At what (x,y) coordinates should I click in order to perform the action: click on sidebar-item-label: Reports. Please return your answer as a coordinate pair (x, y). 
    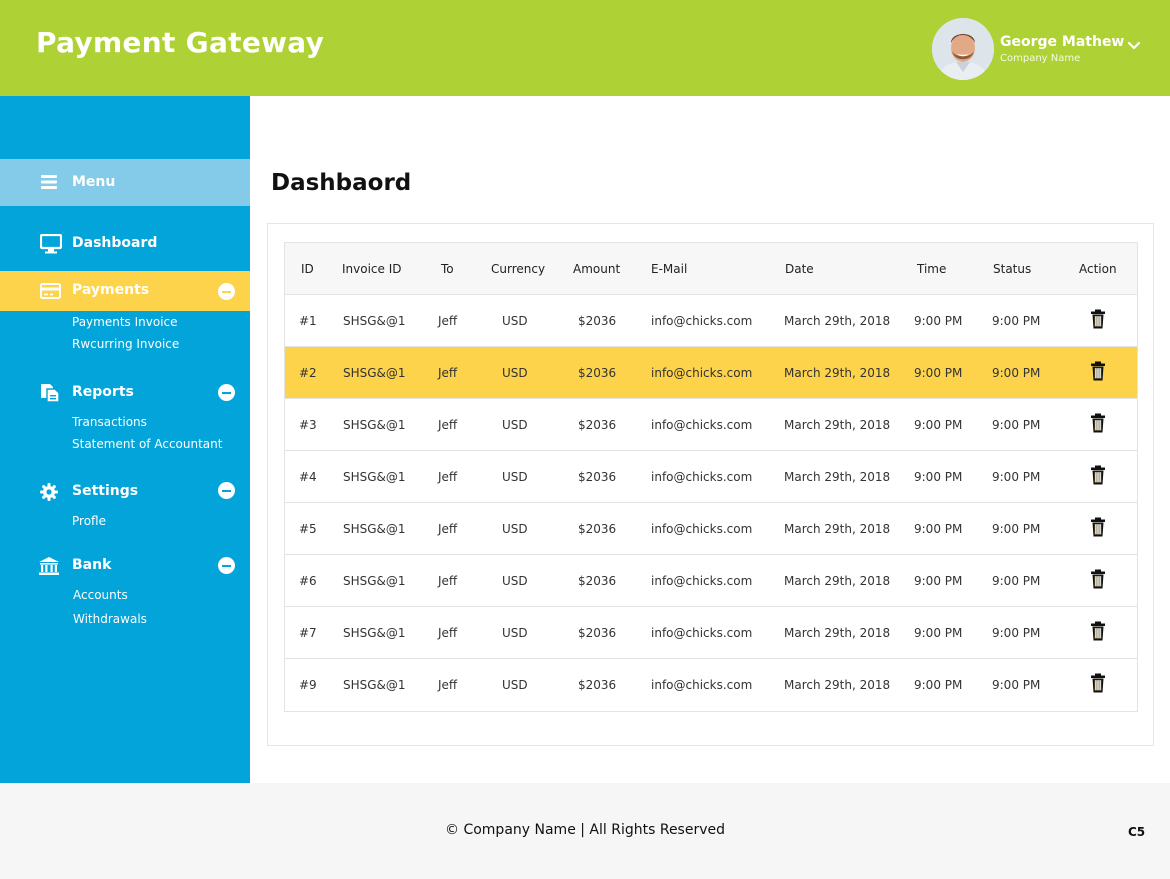
    Looking at the image, I should click on (103, 392).